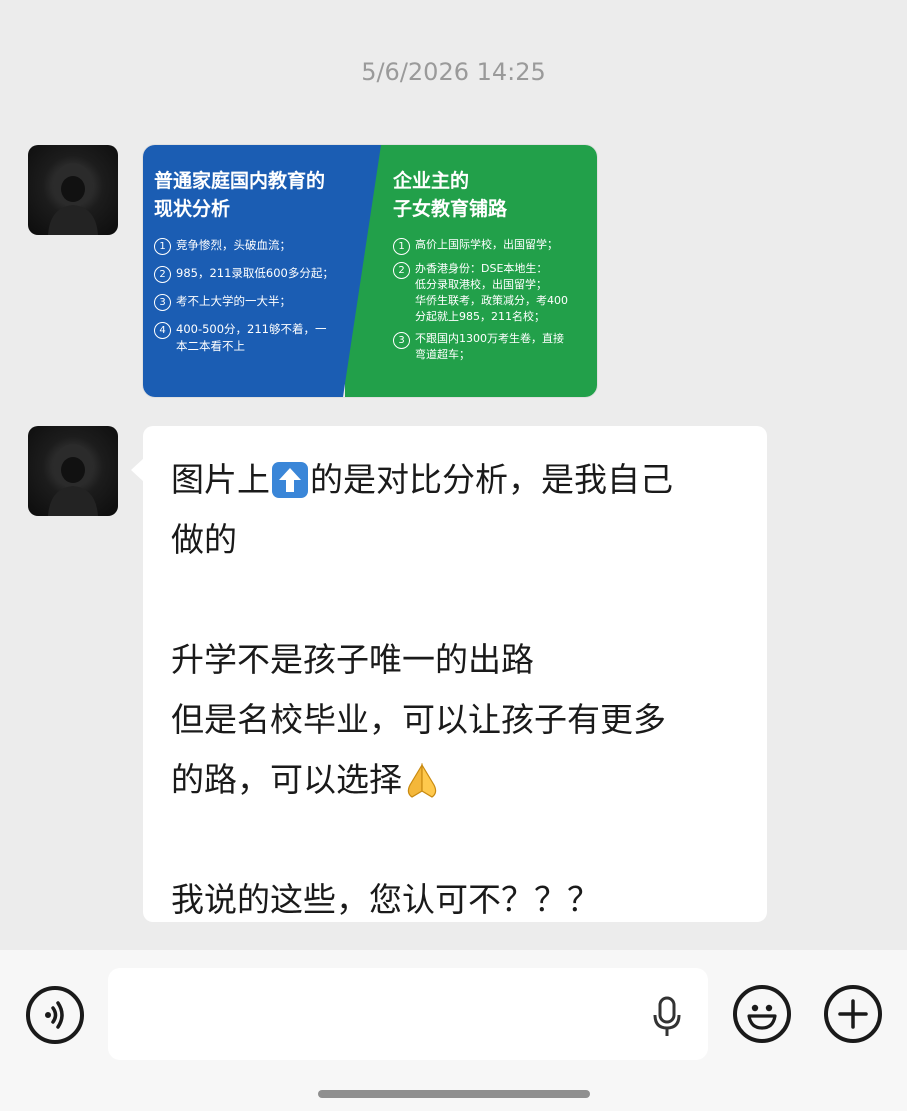  I want to click on emoji-icon, so click(762, 1017).